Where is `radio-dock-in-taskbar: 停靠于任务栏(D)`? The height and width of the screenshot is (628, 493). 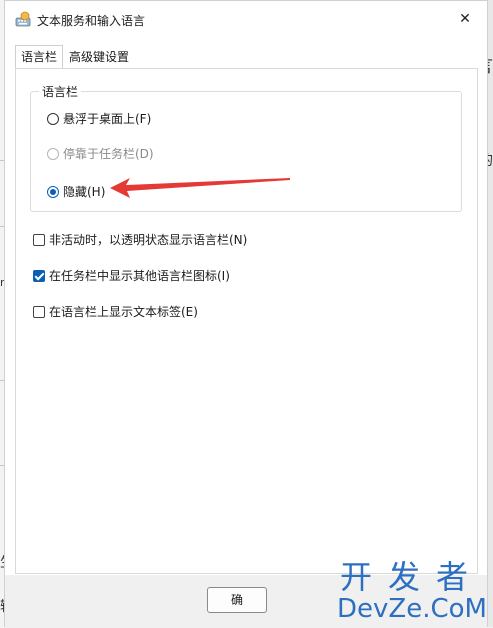 radio-dock-in-taskbar: 停靠于任务栏(D) is located at coordinates (100, 153).